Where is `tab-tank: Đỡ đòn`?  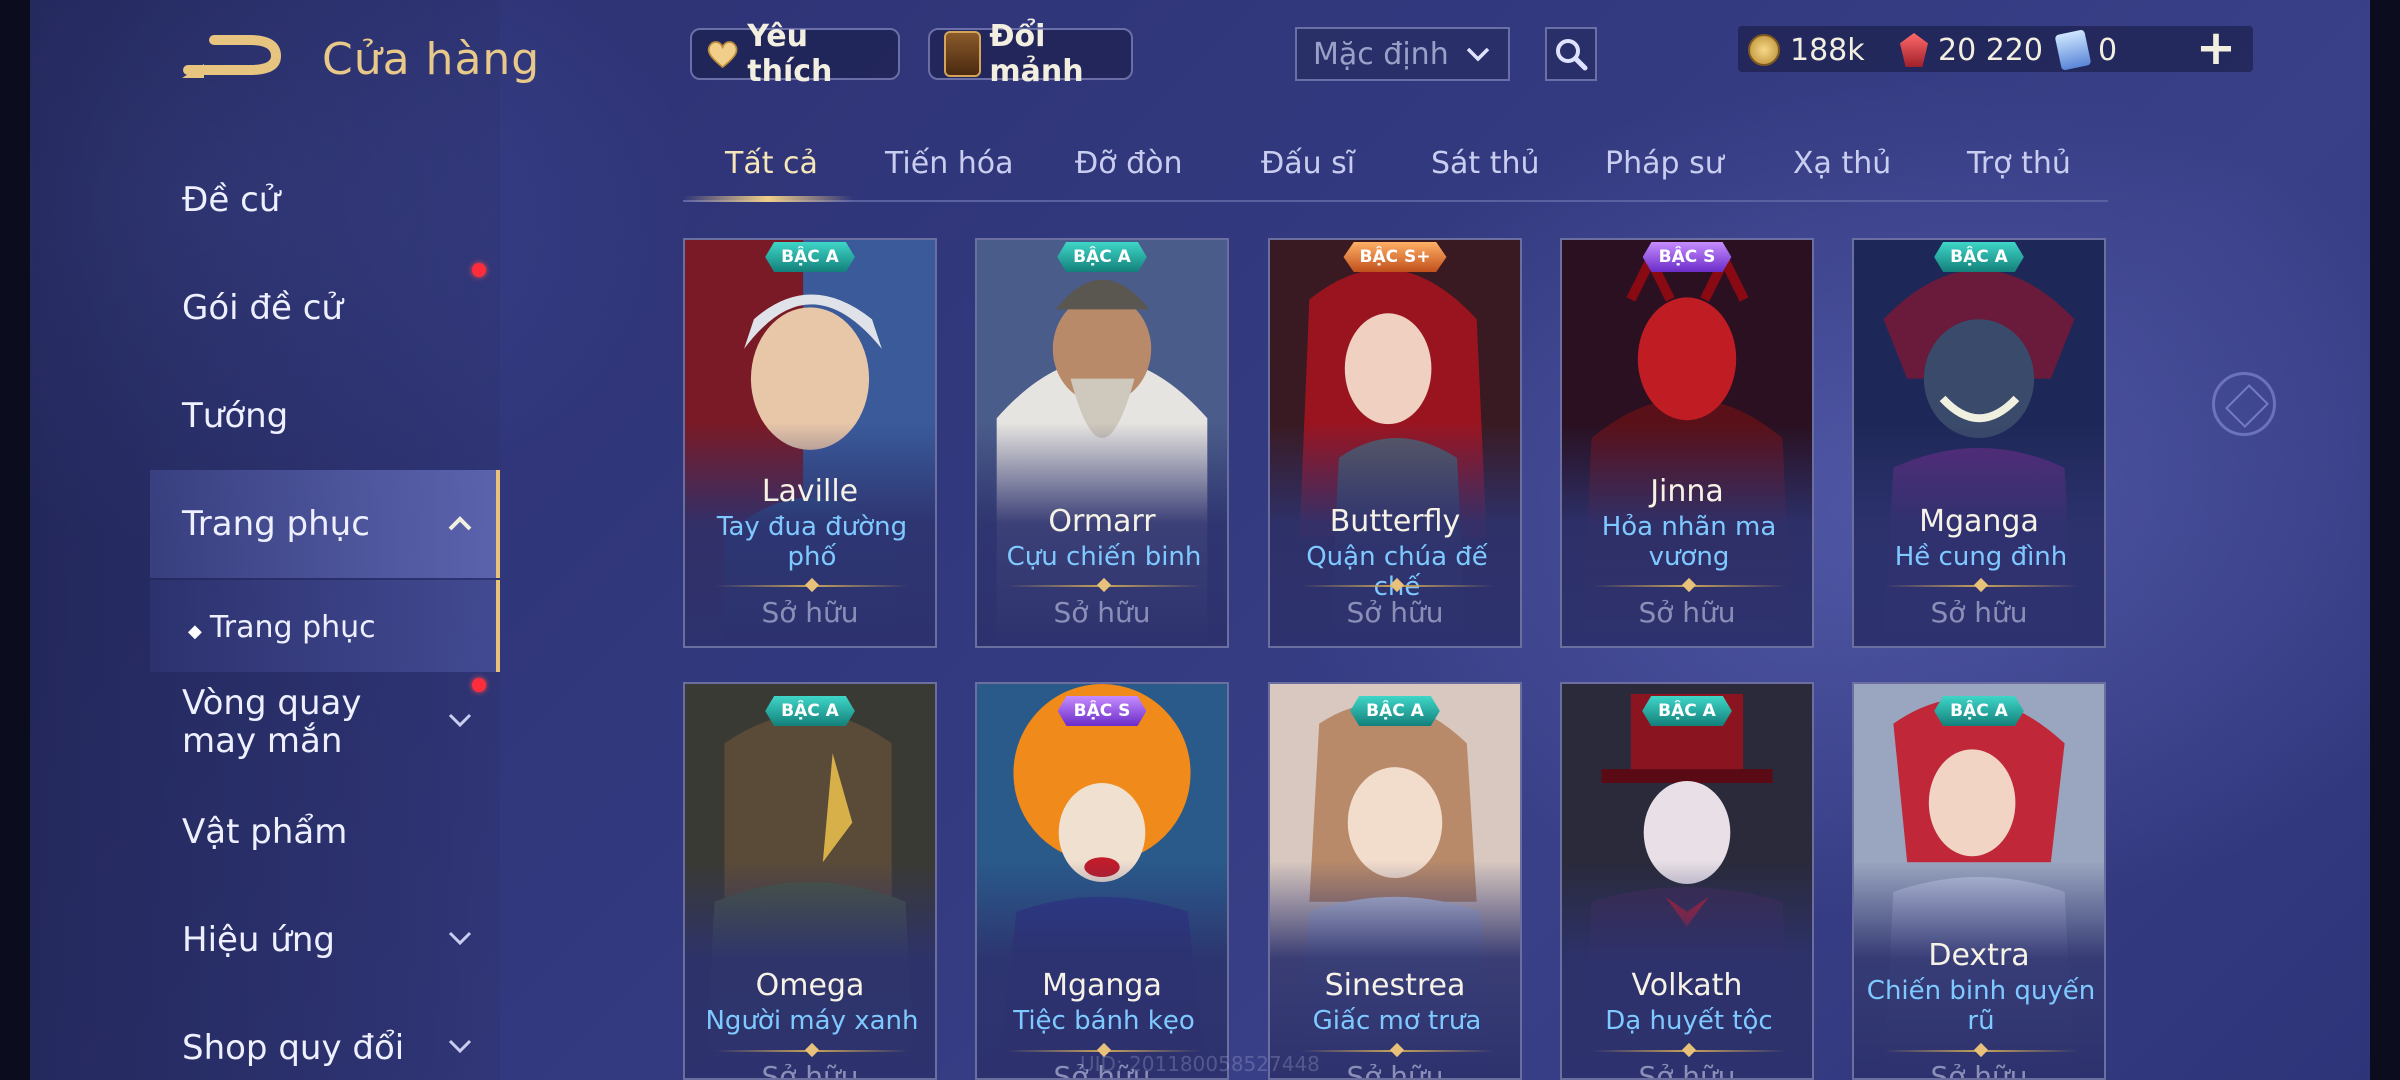
tab-tank: Đỡ đòn is located at coordinates (1129, 163).